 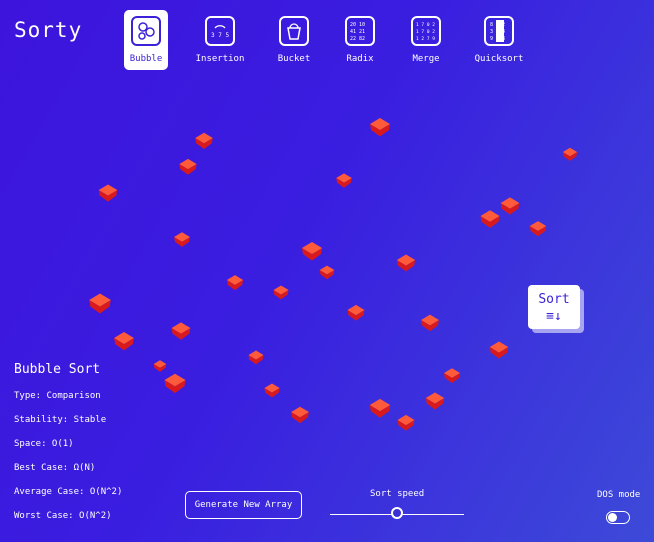 I want to click on bucket-icon, so click(x=294, y=31).